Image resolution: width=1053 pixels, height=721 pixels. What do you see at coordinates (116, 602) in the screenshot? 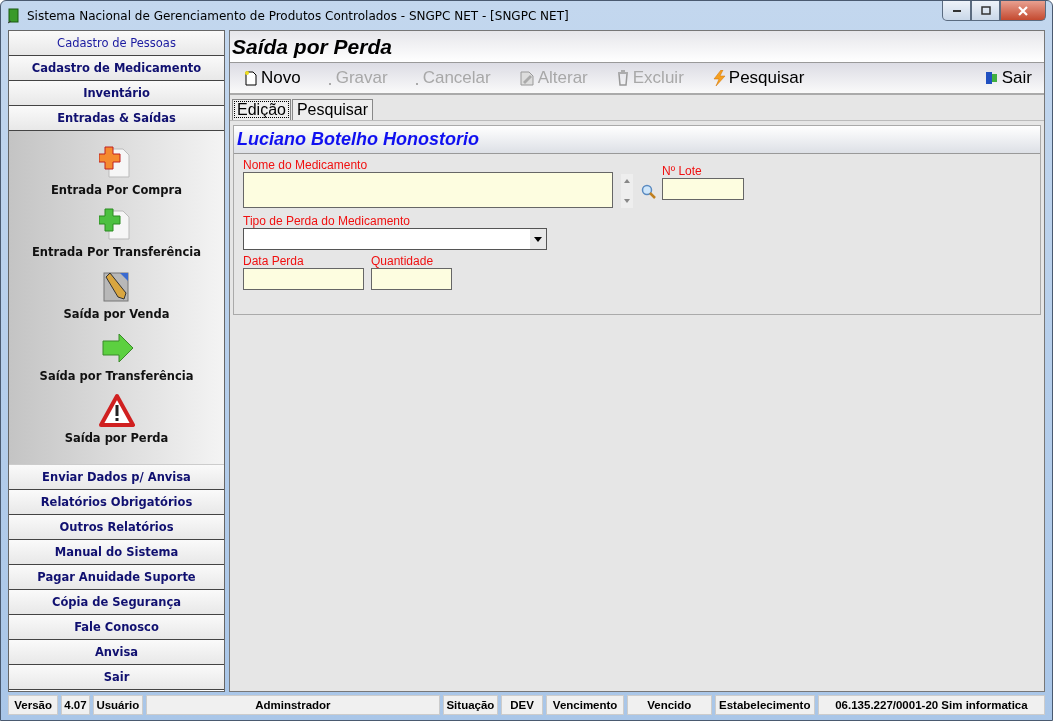
I see `sidebar-item: Cópia de Segurança` at bounding box center [116, 602].